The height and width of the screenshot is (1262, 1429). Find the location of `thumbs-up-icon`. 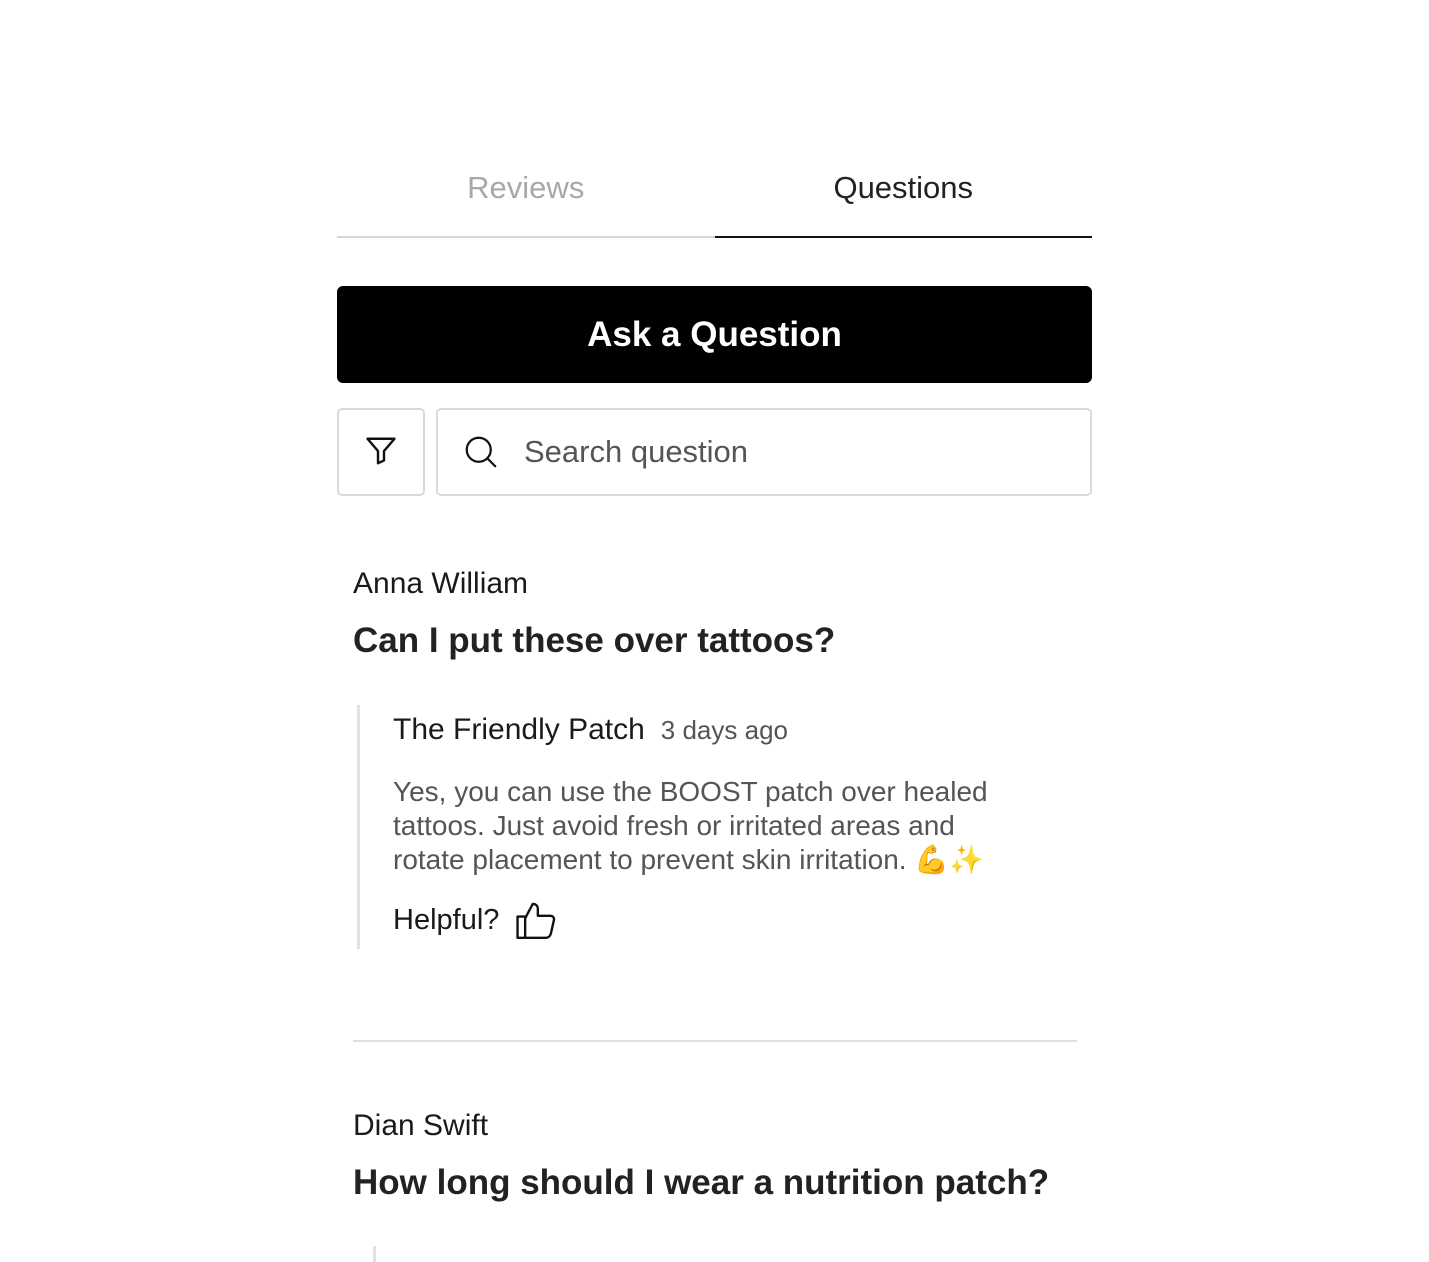

thumbs-up-icon is located at coordinates (537, 920).